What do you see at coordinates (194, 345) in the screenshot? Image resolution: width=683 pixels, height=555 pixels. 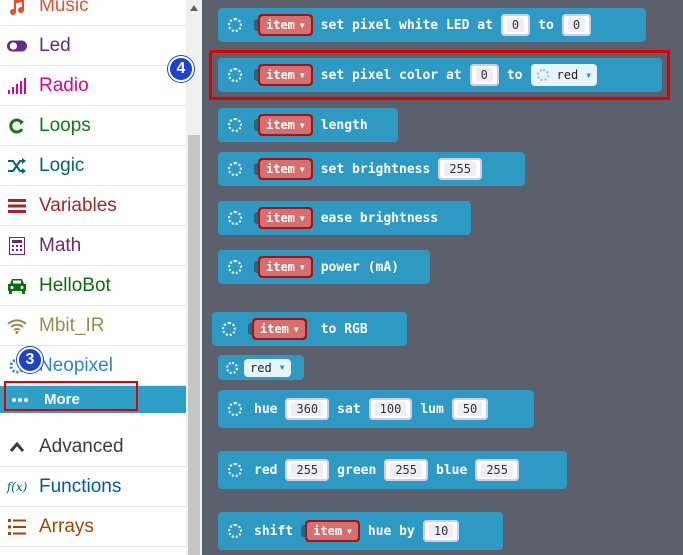 I see `scrollbar-thumb` at bounding box center [194, 345].